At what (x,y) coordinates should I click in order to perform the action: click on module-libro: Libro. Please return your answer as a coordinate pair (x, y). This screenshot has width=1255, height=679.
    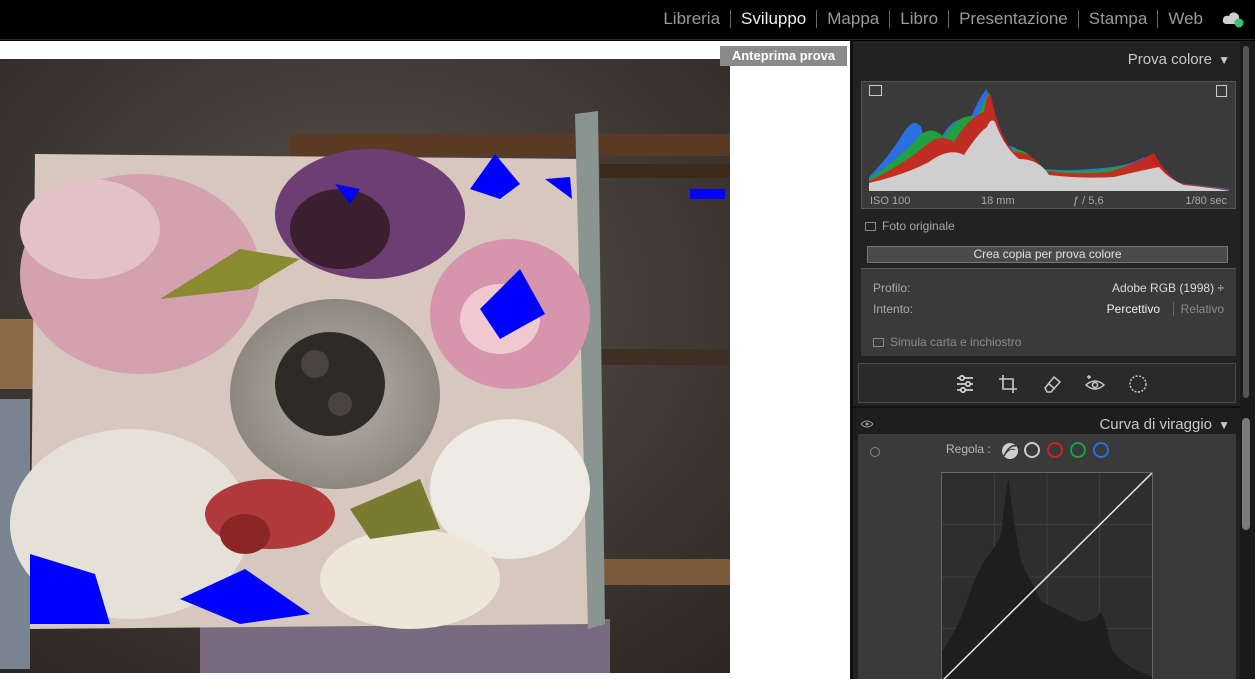
    Looking at the image, I should click on (919, 19).